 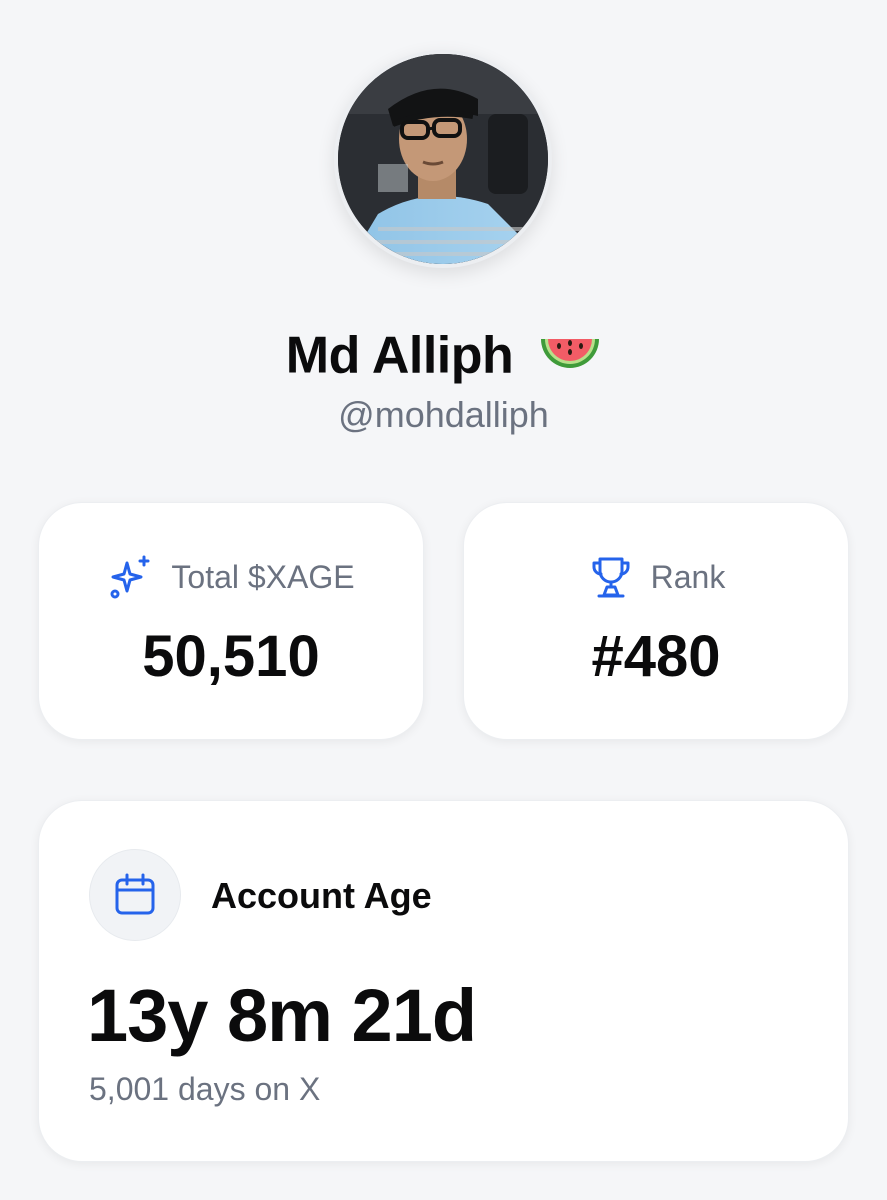 I want to click on total-xage-header: Total $XAGE, so click(x=231, y=577).